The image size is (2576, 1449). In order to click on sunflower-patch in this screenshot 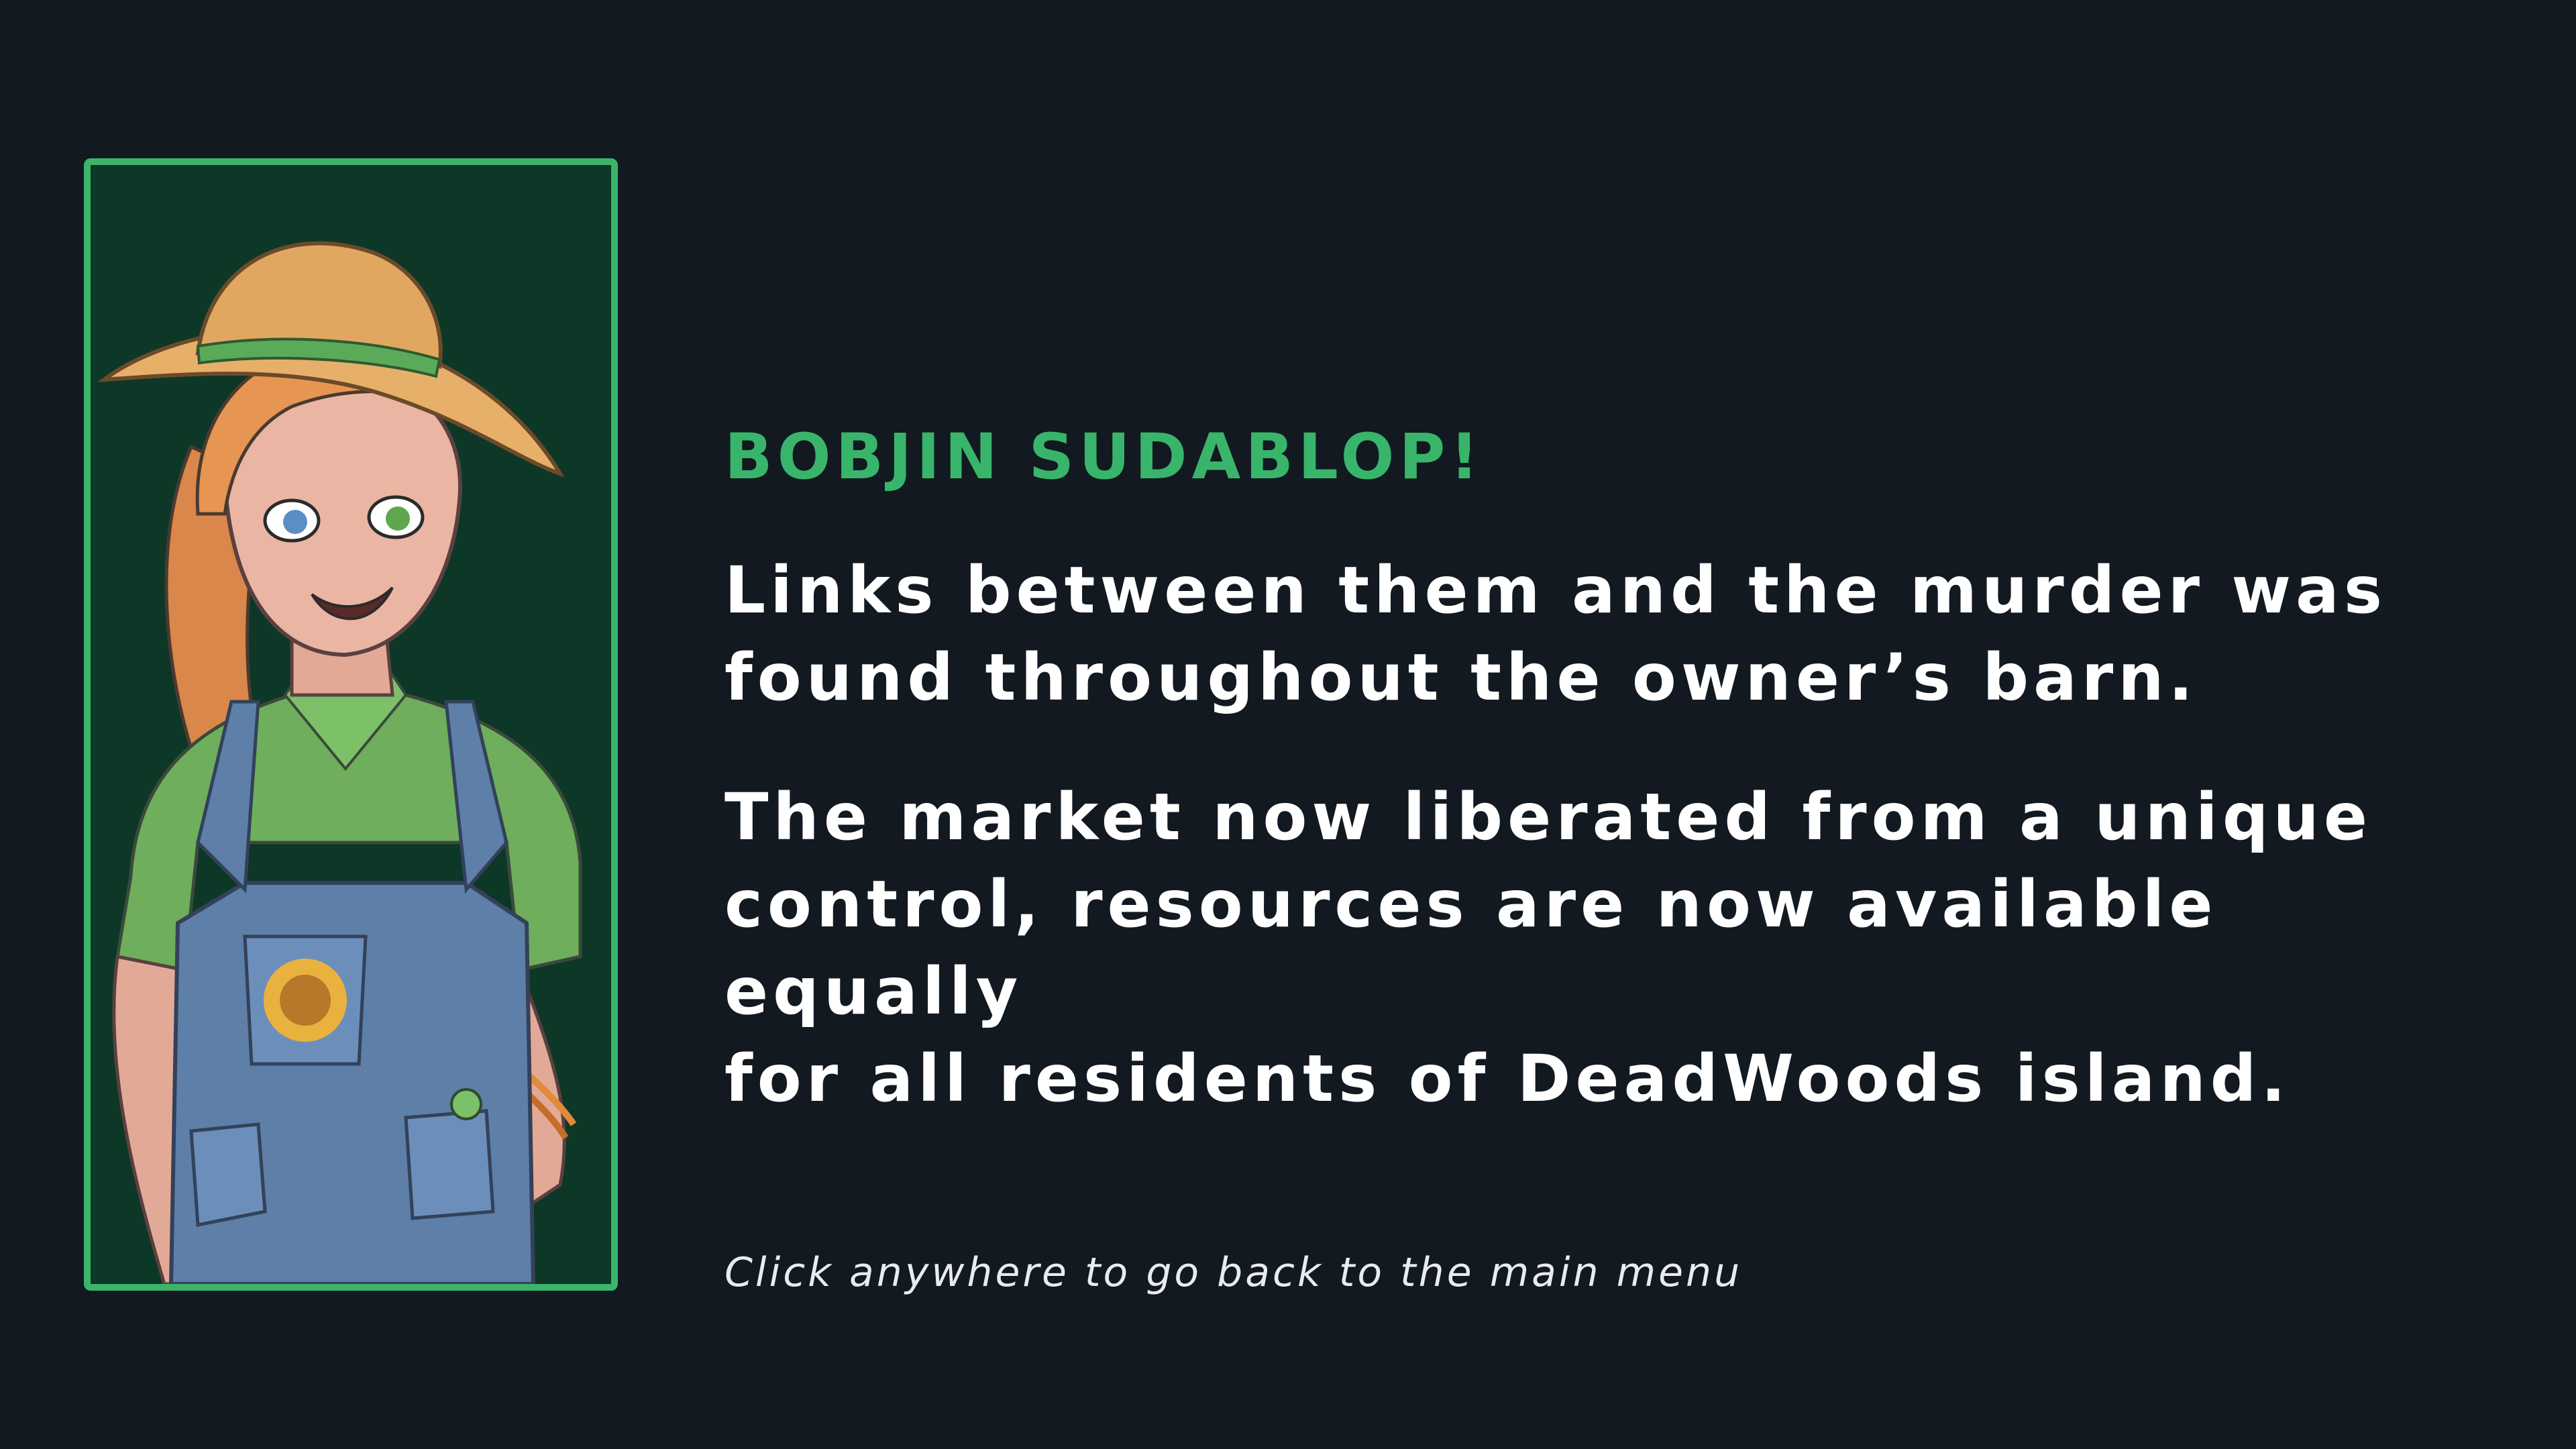, I will do `click(305, 1000)`.